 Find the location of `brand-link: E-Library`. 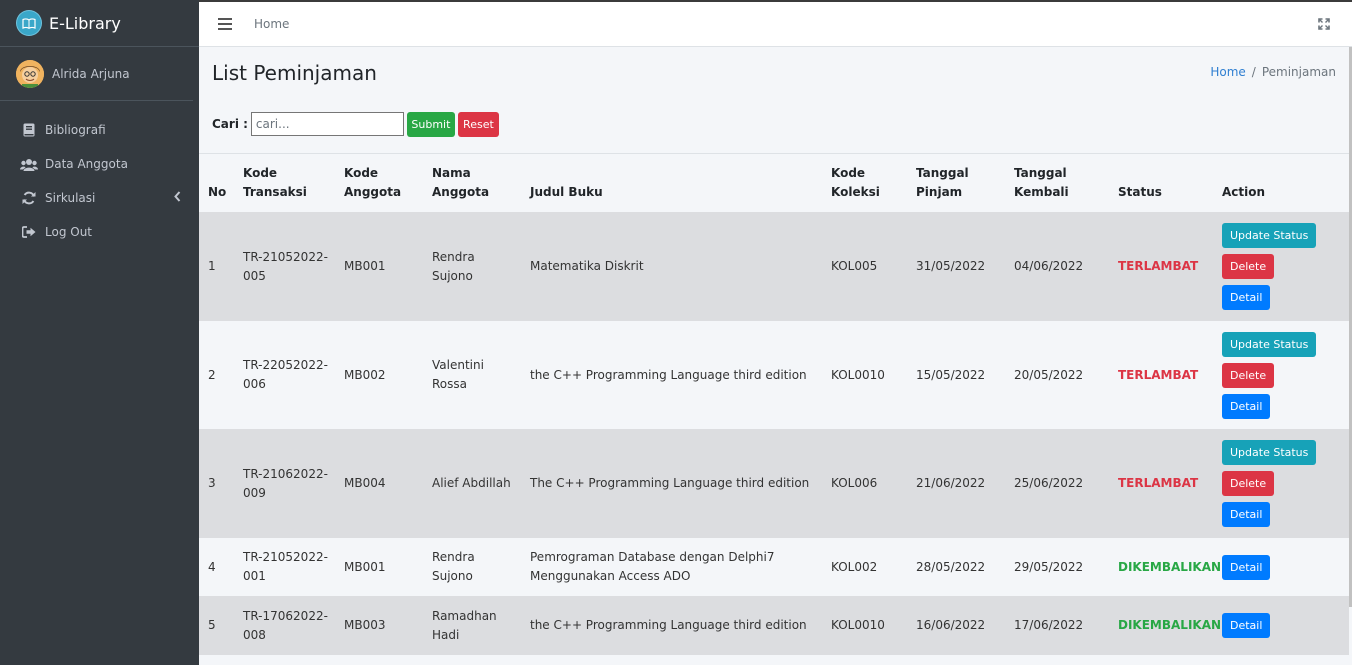

brand-link: E-Library is located at coordinates (99, 23).